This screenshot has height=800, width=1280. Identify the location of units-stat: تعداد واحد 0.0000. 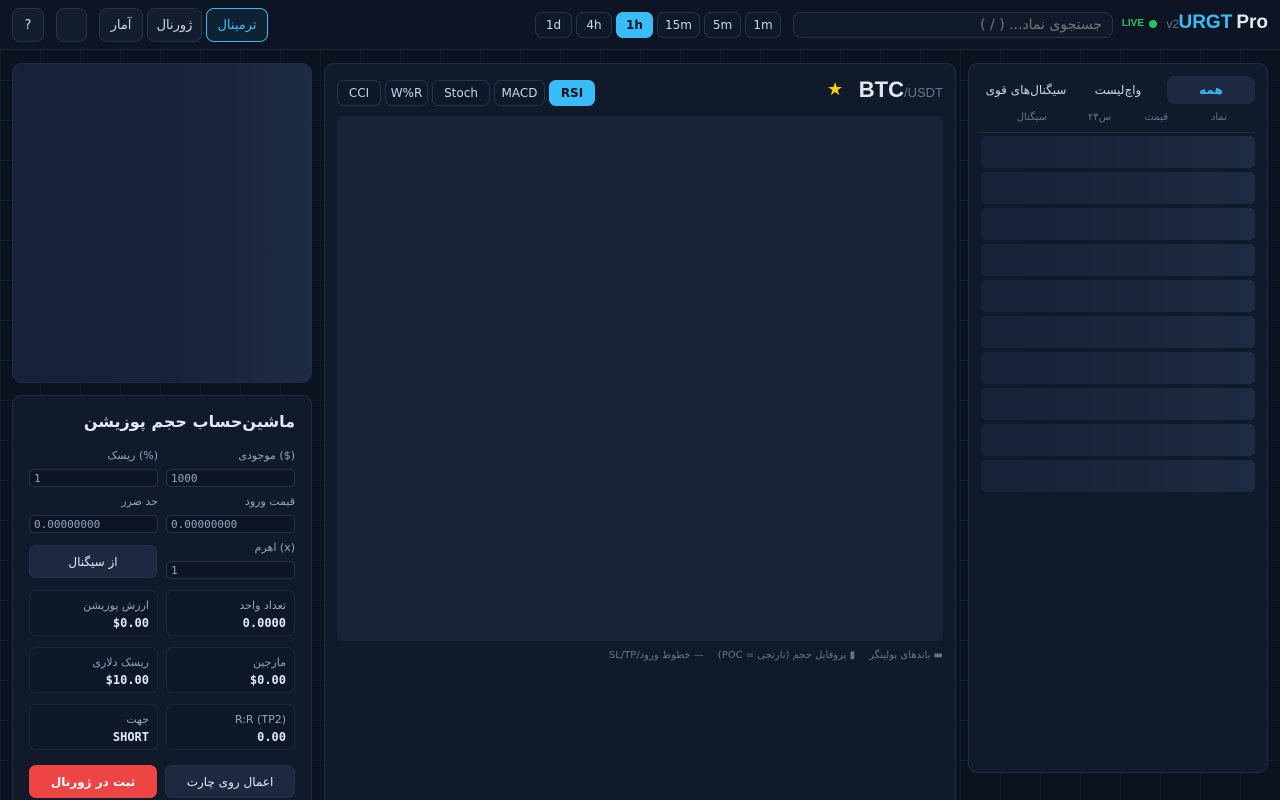
(230, 613).